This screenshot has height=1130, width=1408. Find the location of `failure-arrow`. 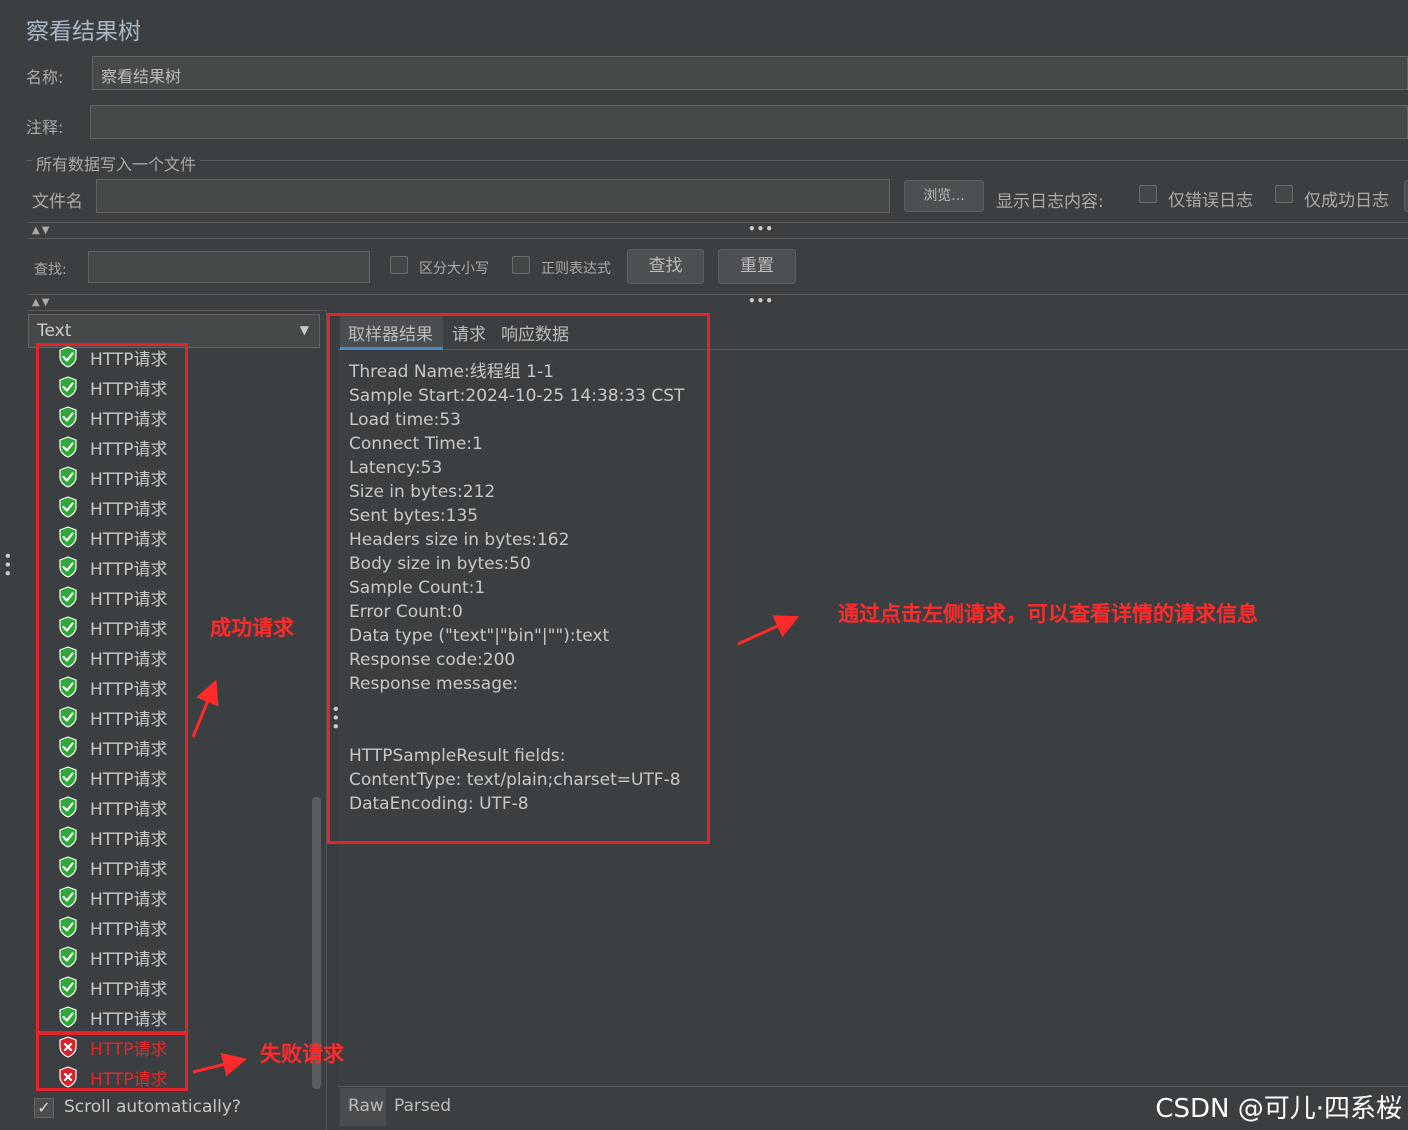

failure-arrow is located at coordinates (219, 1064).